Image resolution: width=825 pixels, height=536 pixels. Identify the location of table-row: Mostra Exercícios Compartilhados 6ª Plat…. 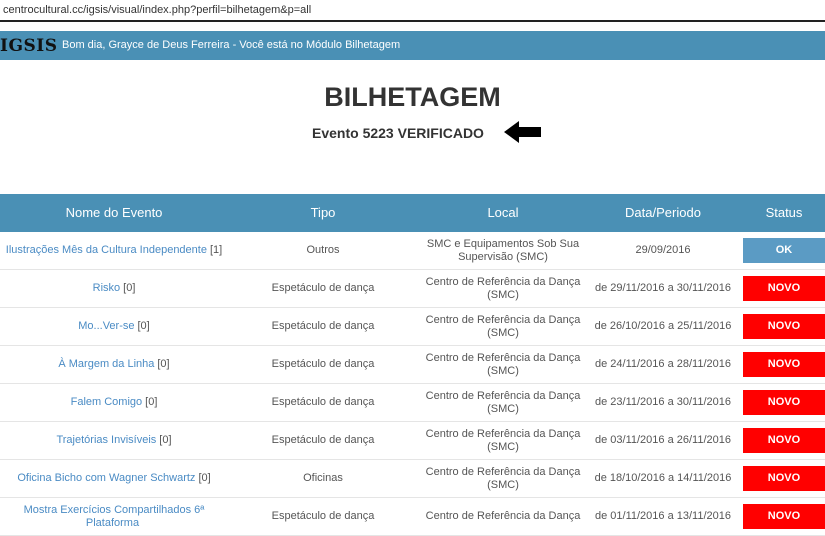
(412, 517).